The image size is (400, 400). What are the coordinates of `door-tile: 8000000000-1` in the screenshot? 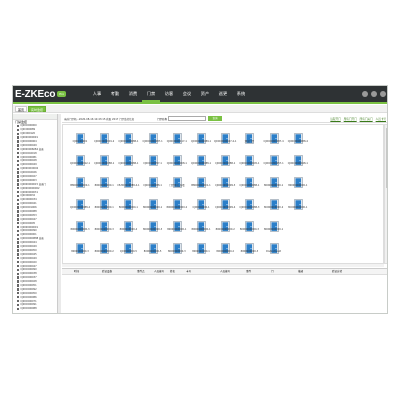 It's located at (201, 248).